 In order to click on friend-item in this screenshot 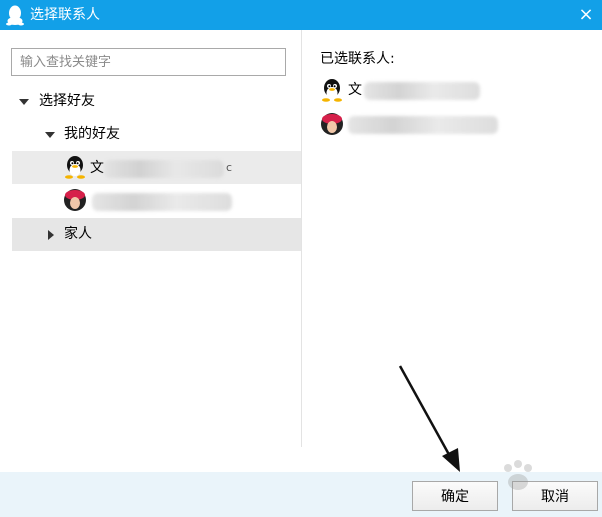, I will do `click(156, 200)`.